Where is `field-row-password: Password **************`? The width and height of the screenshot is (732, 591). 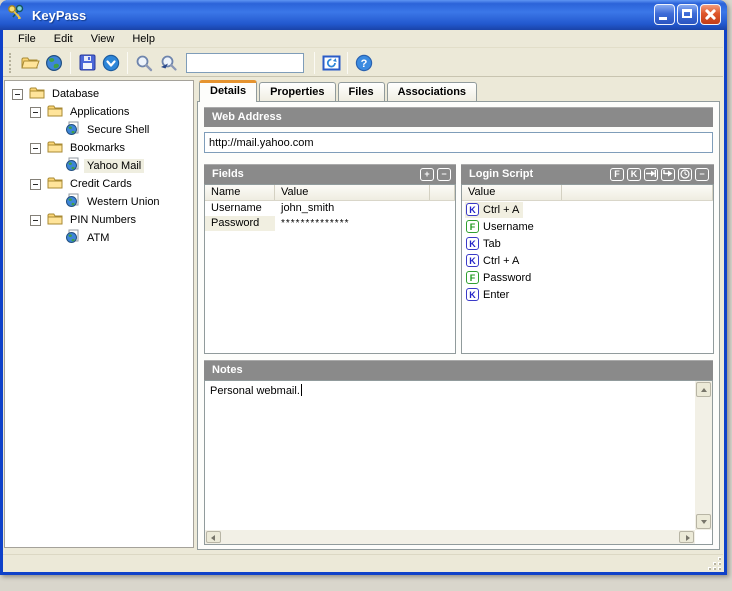
field-row-password: Password ************** is located at coordinates (330, 223).